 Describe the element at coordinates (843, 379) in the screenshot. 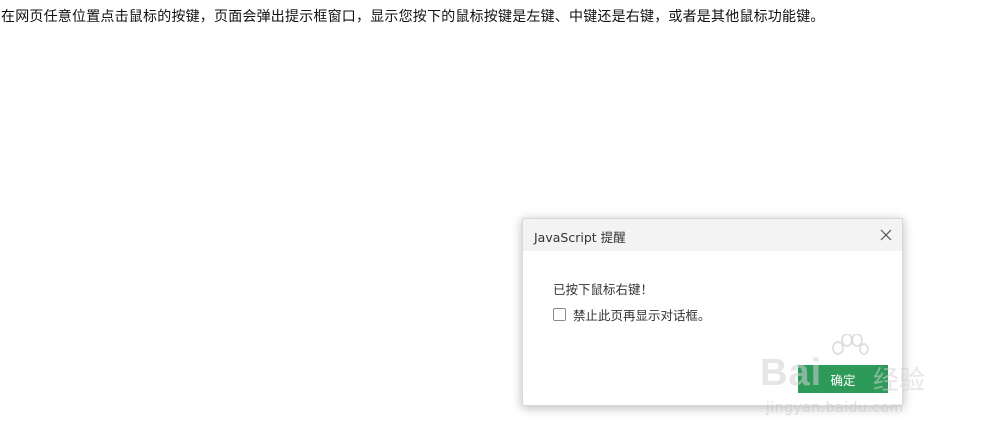

I see `ok-button: 确定` at that location.